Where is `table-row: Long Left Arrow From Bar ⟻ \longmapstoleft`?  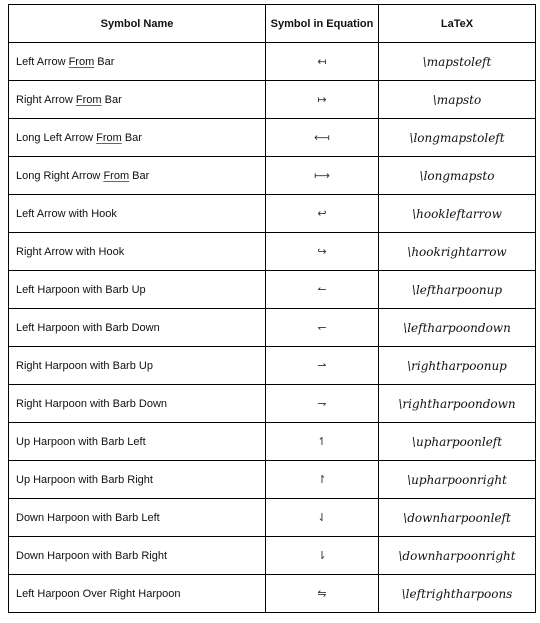
table-row: Long Left Arrow From Bar ⟻ \longmapstoleft is located at coordinates (272, 137).